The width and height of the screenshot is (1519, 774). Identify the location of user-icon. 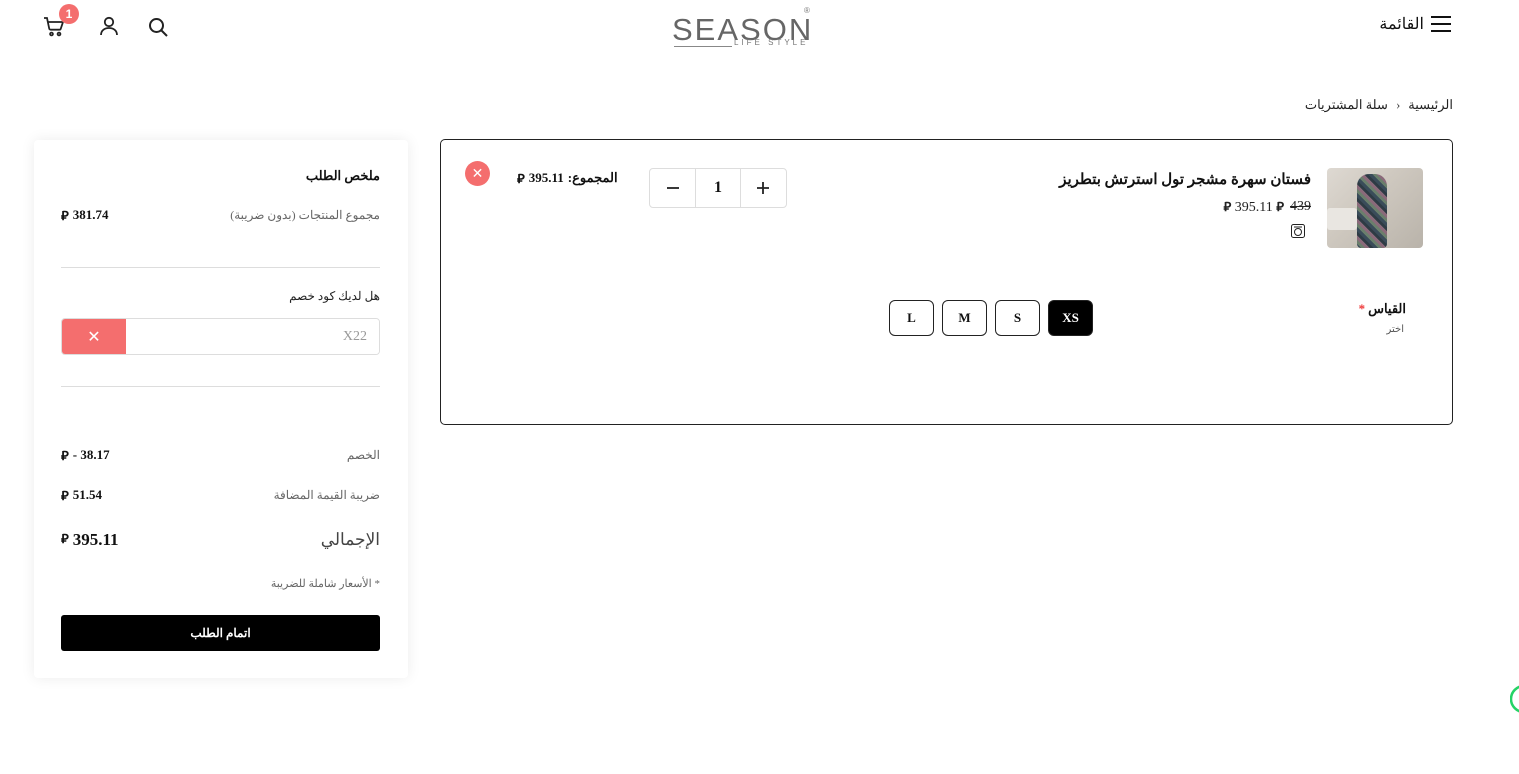
(109, 26).